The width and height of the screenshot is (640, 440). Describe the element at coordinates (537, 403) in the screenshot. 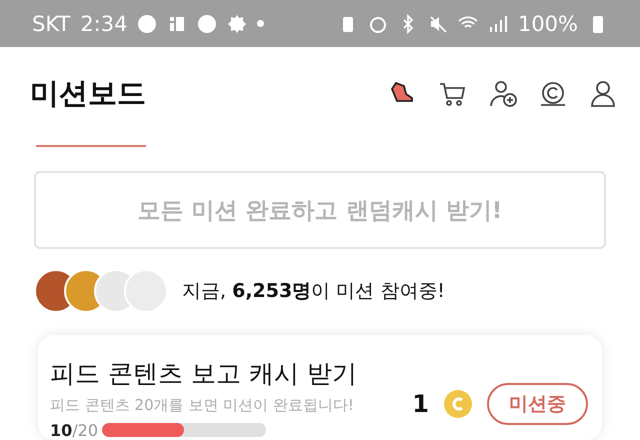

I see `mission-status-button: 미션중` at that location.